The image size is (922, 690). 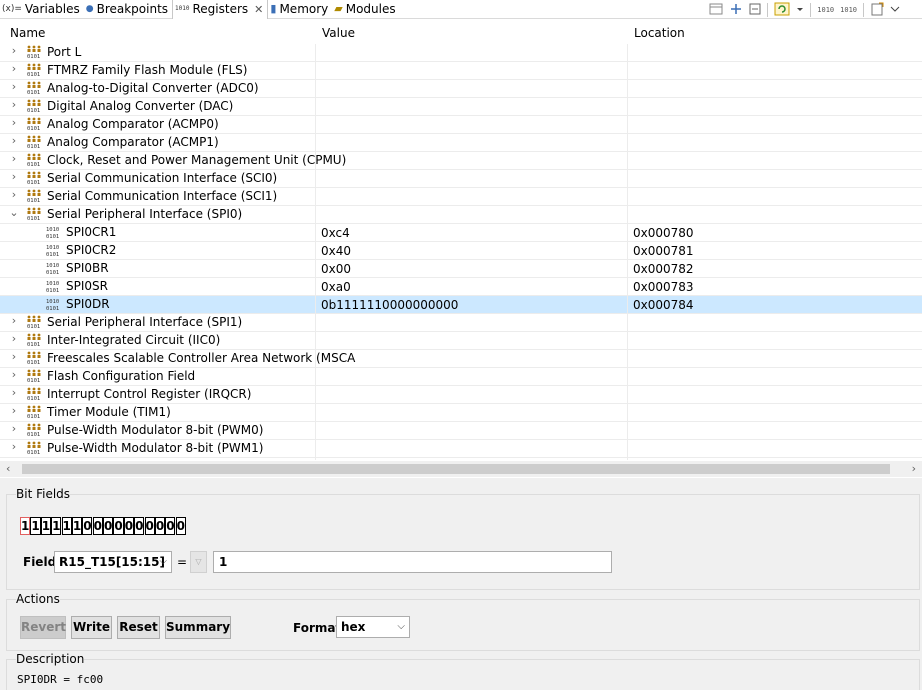 I want to click on pin-icon, so click(x=736, y=10).